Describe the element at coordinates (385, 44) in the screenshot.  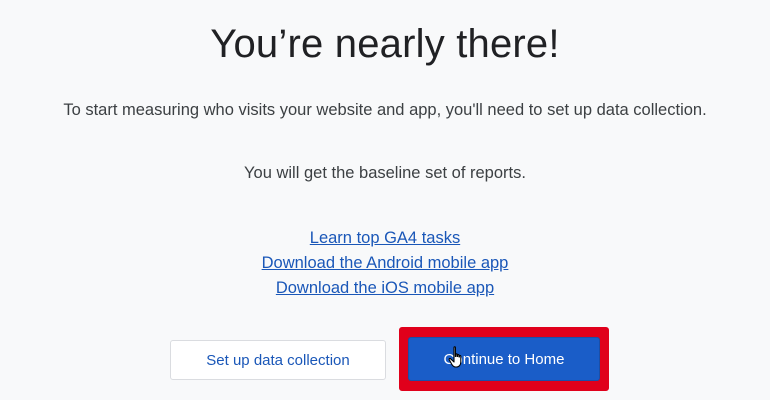
I see `page-title: You’re nearly there!` at that location.